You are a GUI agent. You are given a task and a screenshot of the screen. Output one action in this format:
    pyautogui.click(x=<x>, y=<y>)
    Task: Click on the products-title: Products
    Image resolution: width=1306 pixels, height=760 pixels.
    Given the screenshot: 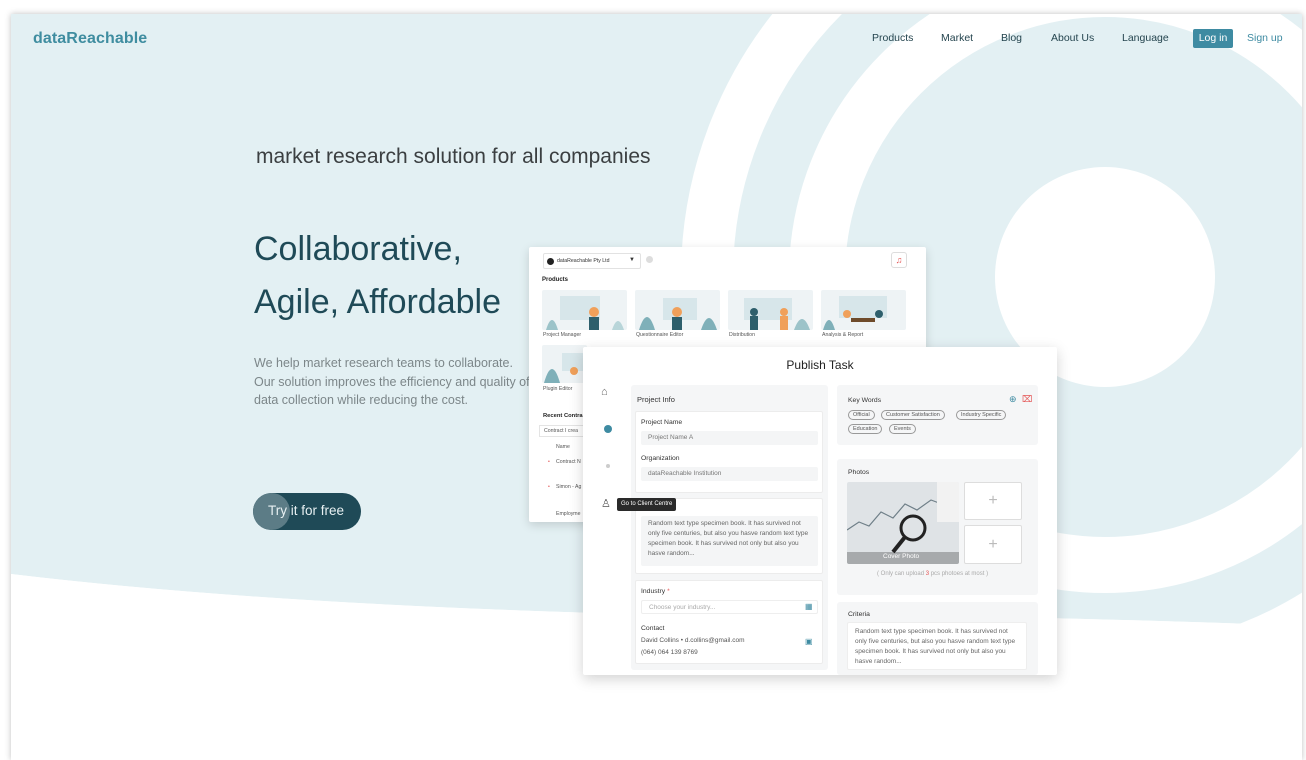 What is the action you would take?
    pyautogui.click(x=555, y=280)
    